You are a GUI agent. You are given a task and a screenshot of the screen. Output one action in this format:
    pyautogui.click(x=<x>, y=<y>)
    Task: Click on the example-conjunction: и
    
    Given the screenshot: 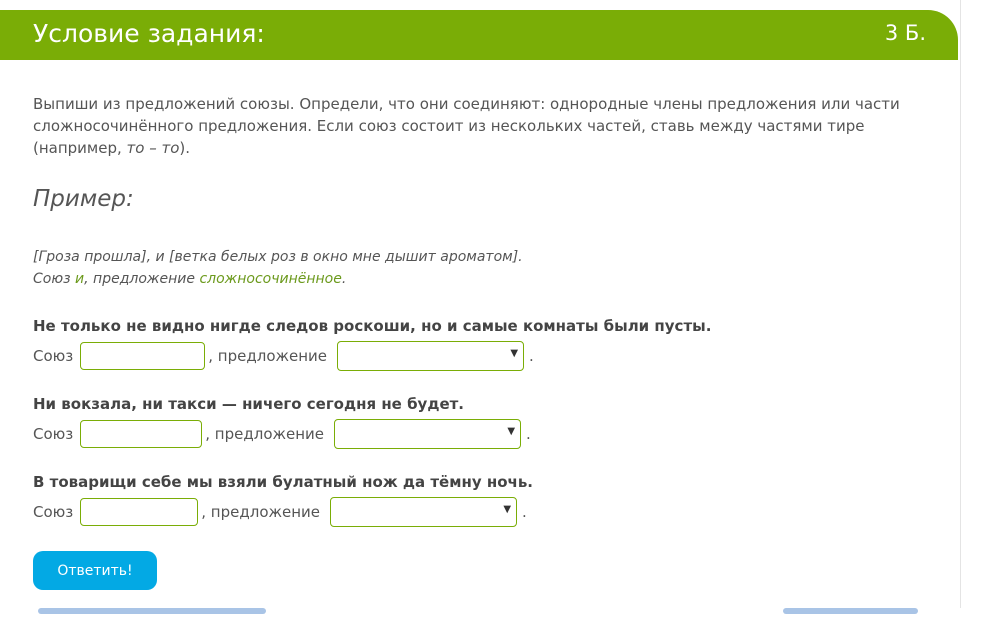 What is the action you would take?
    pyautogui.click(x=80, y=279)
    